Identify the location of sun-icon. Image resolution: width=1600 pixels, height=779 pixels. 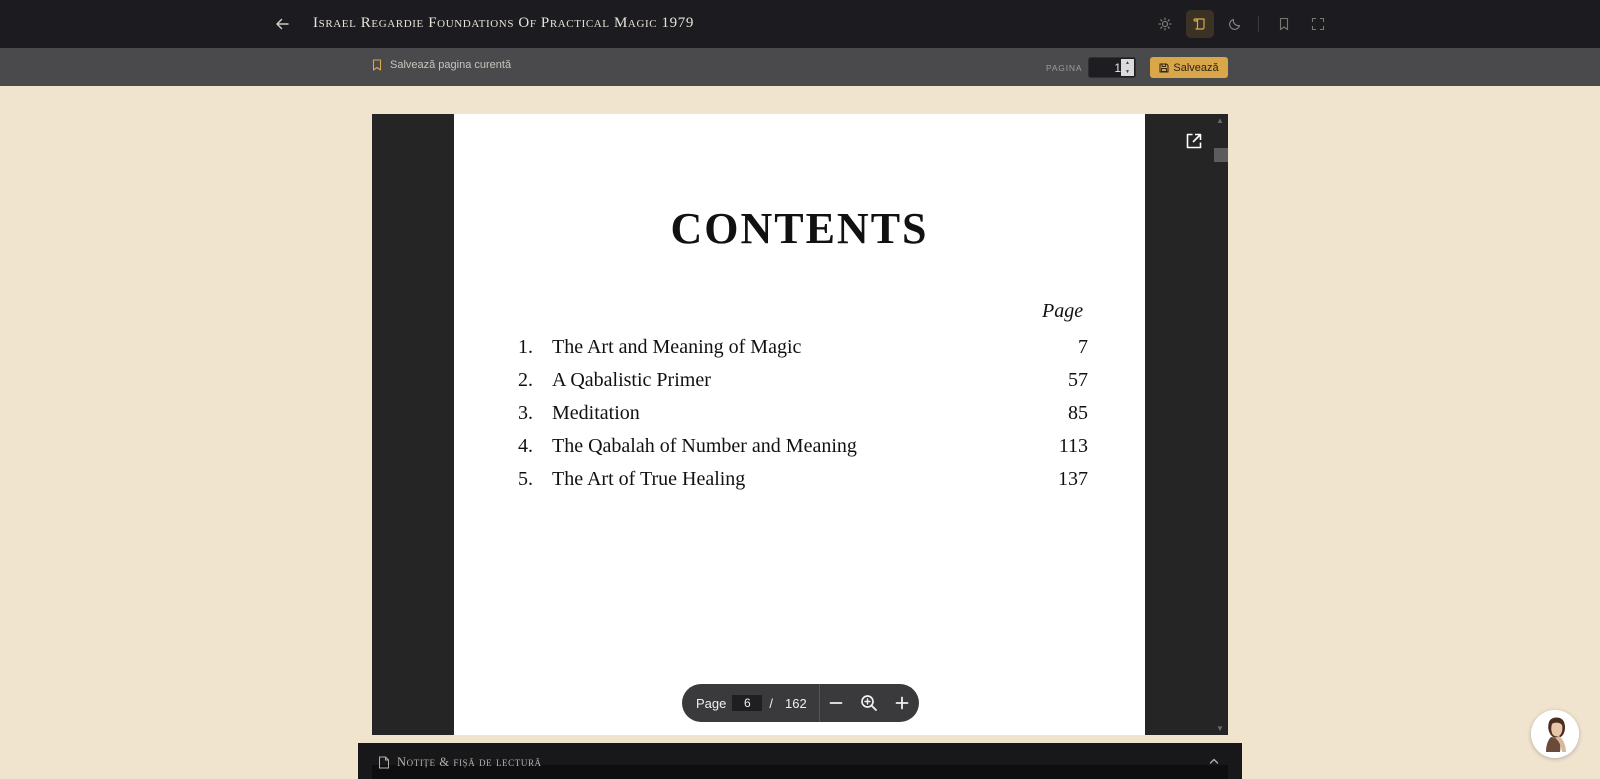
(1165, 24).